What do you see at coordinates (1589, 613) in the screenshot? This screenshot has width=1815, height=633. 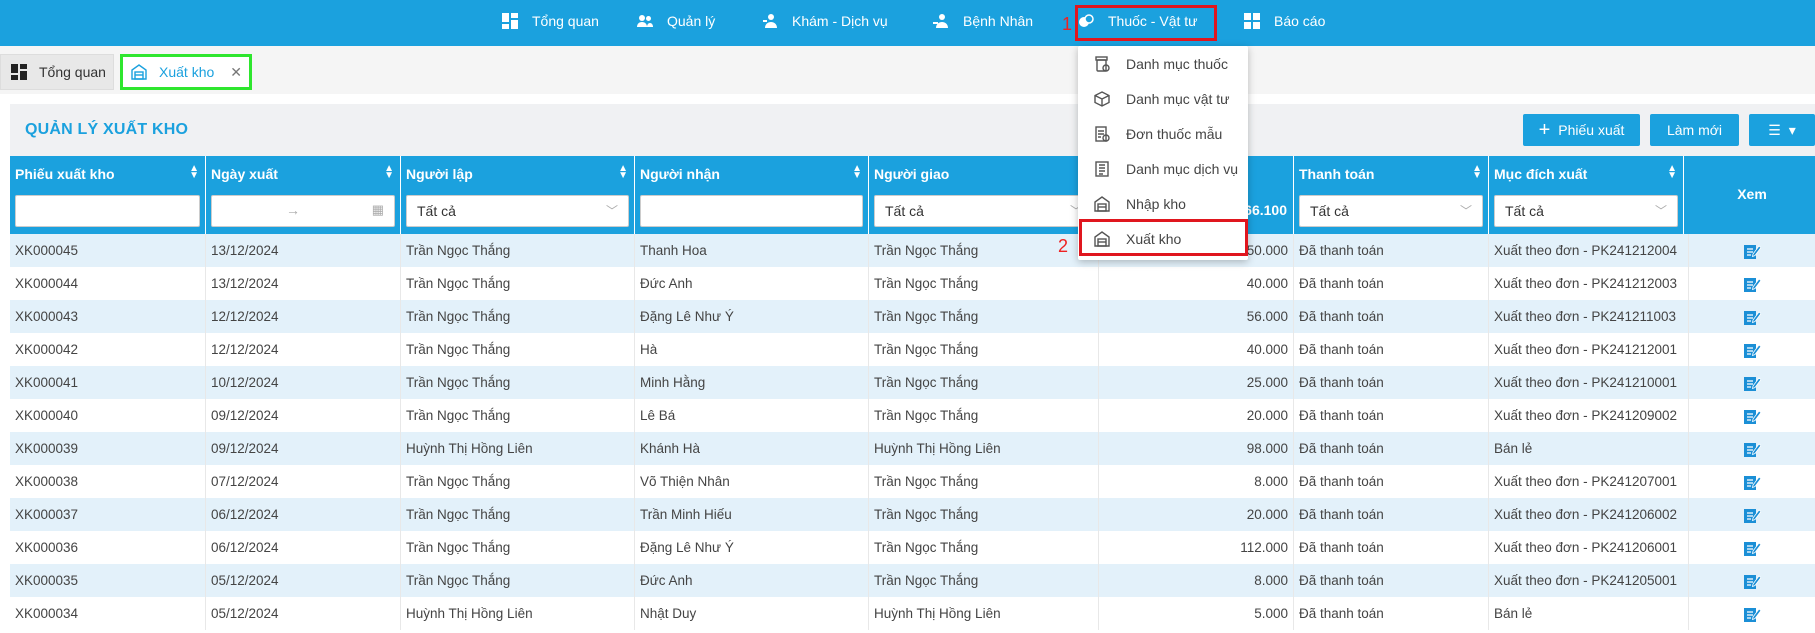 I see `cell-muc-dich: Bán lẻ` at bounding box center [1589, 613].